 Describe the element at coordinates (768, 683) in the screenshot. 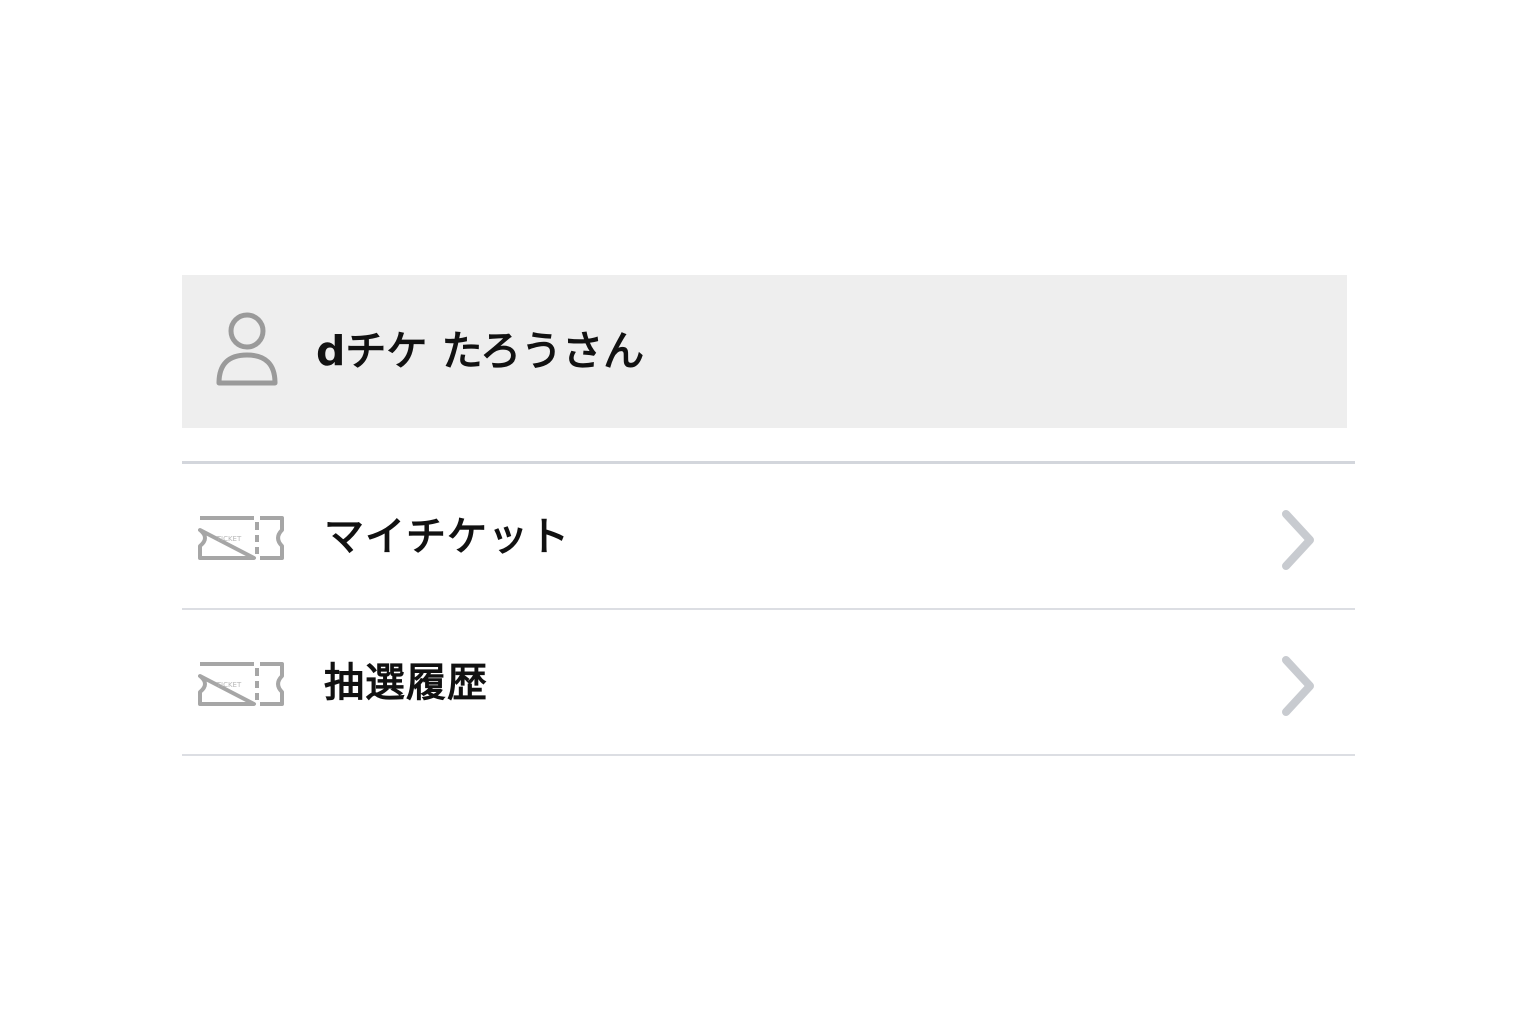

I see `menu-item-lottery-history: TICKET 抽選履歴` at that location.